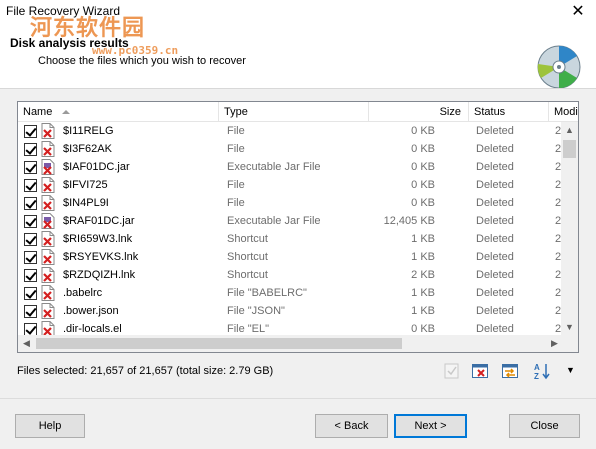  Describe the element at coordinates (26, 343) in the screenshot. I see `scroll-left-icon: ◀` at that location.